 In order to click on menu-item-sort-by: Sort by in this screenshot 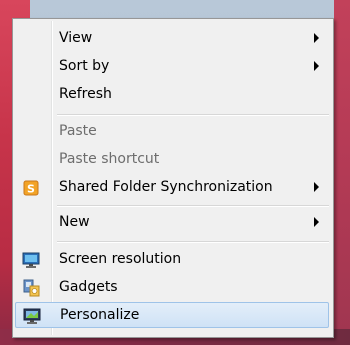, I will do `click(172, 67)`.